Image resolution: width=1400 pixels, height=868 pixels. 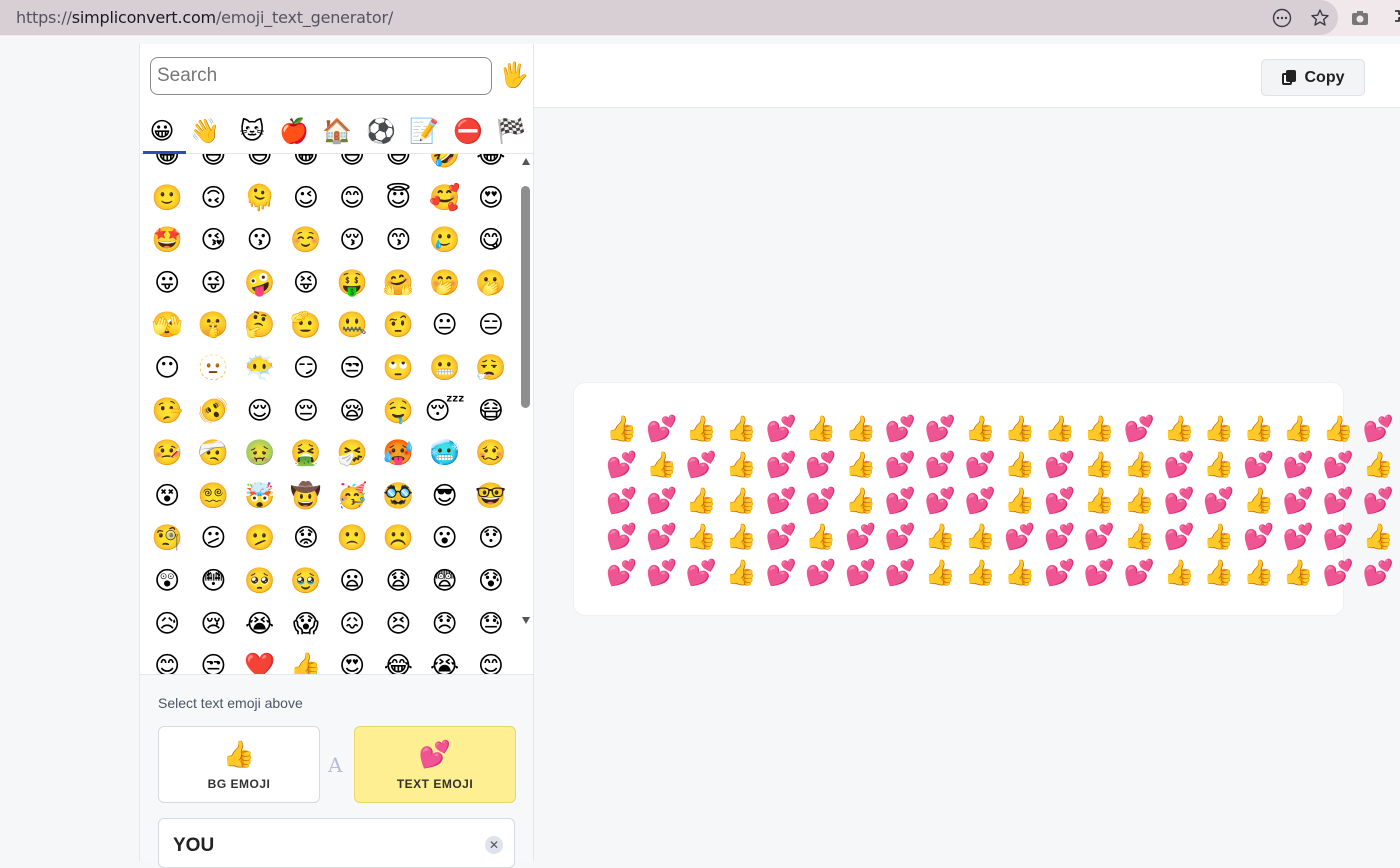 I want to click on emoji-item: 😵, so click(x=167, y=496).